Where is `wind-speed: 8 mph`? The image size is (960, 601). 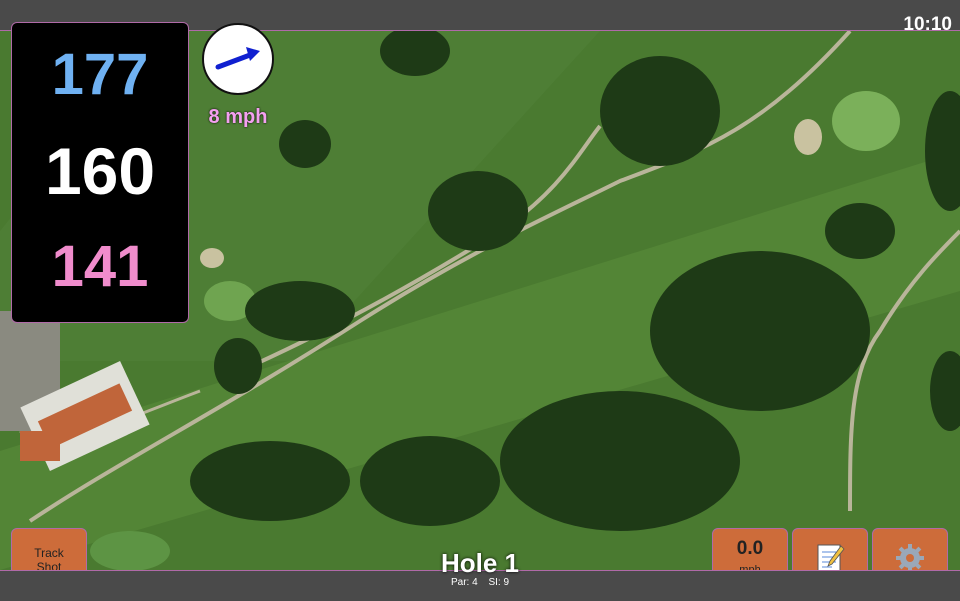
wind-speed: 8 mph is located at coordinates (238, 117).